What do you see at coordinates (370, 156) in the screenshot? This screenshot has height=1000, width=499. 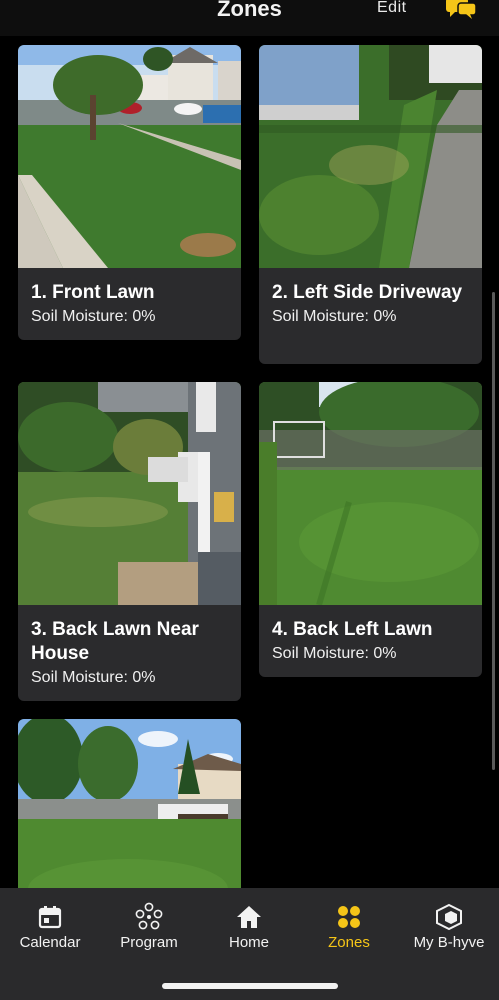 I see `zone-photo-left-side-driveway` at bounding box center [370, 156].